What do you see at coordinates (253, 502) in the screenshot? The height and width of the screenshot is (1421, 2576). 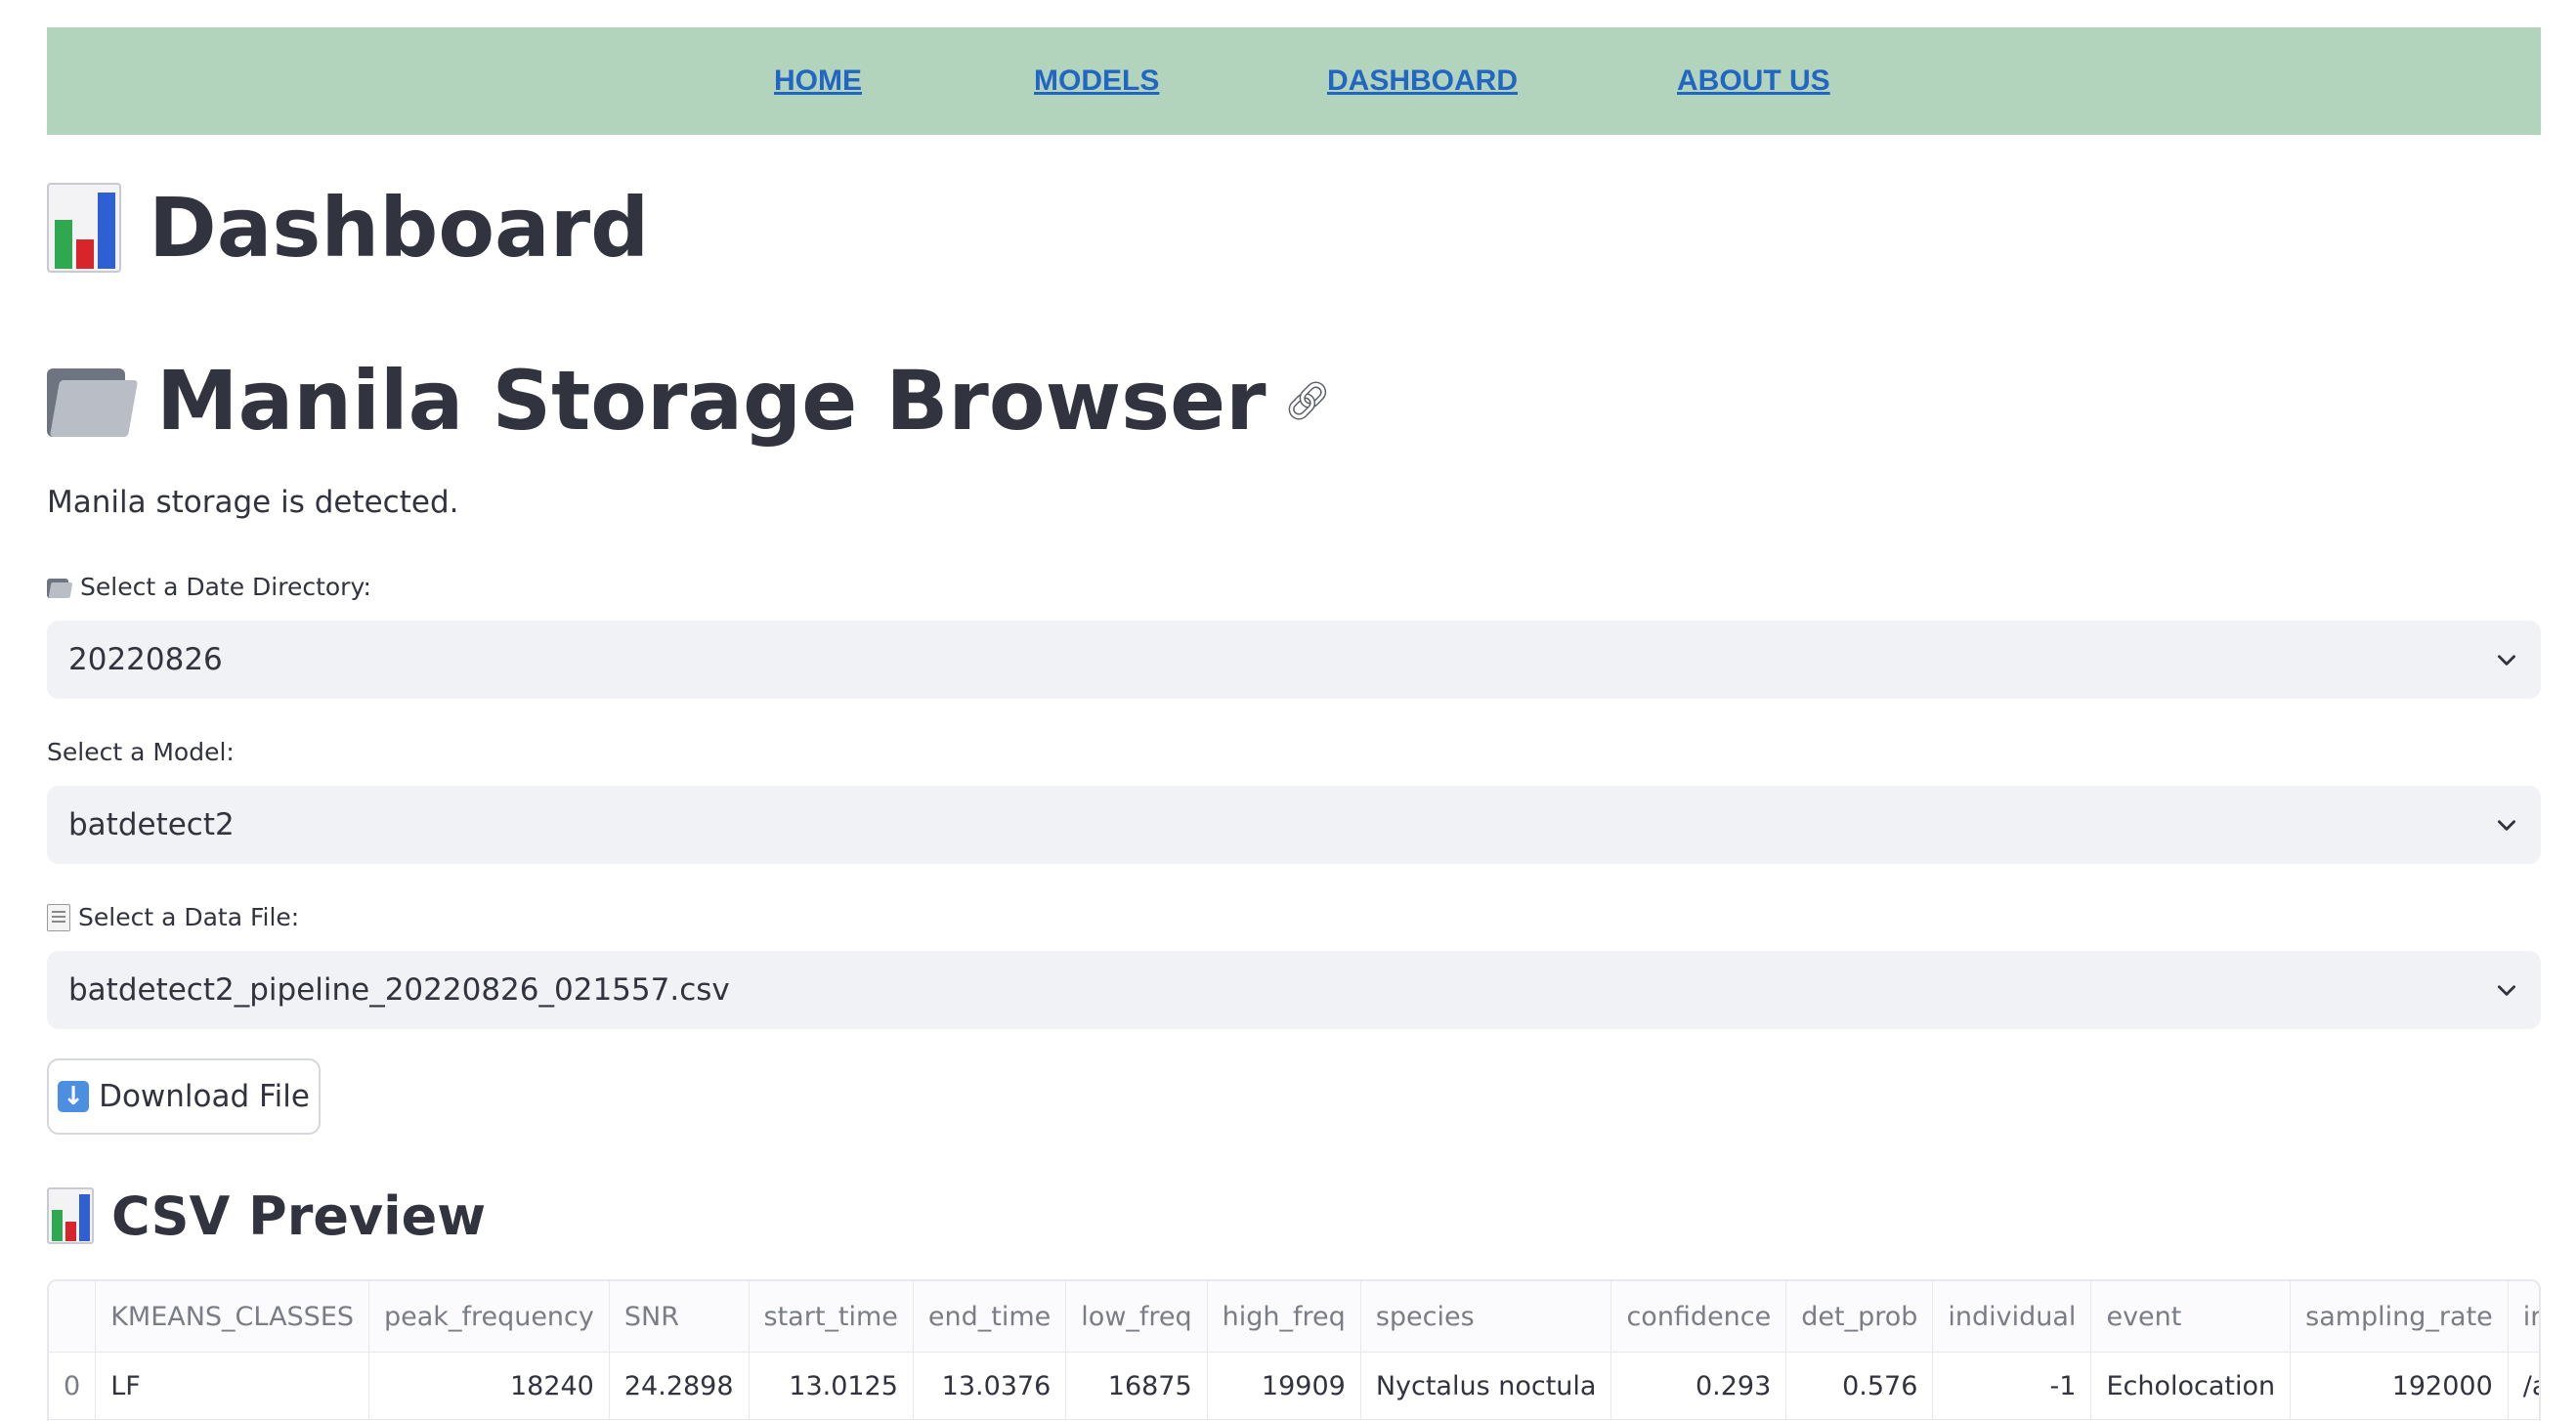 I see `storage-status-text: Manila storage is detected.` at bounding box center [253, 502].